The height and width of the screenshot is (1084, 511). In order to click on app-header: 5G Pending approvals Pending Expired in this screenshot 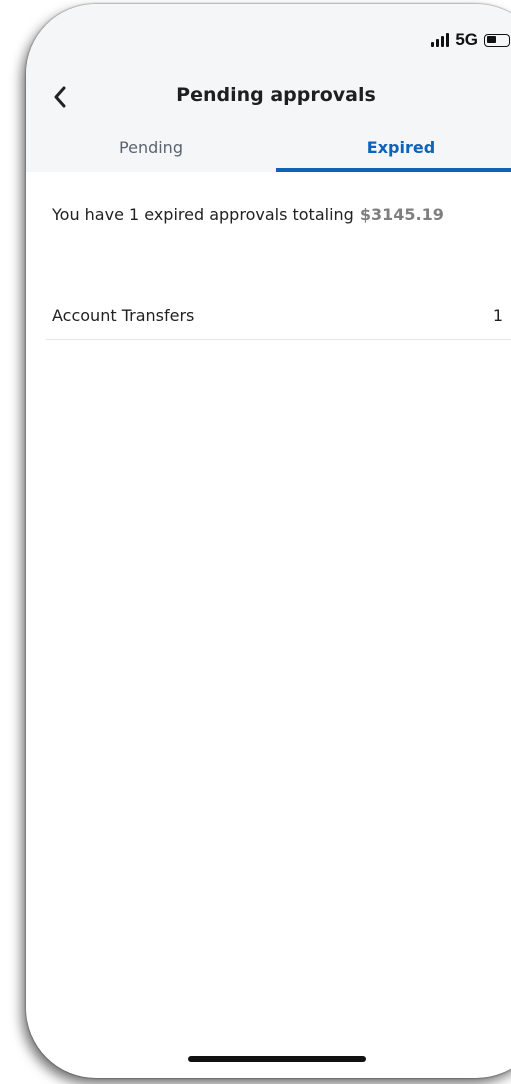, I will do `click(268, 88)`.